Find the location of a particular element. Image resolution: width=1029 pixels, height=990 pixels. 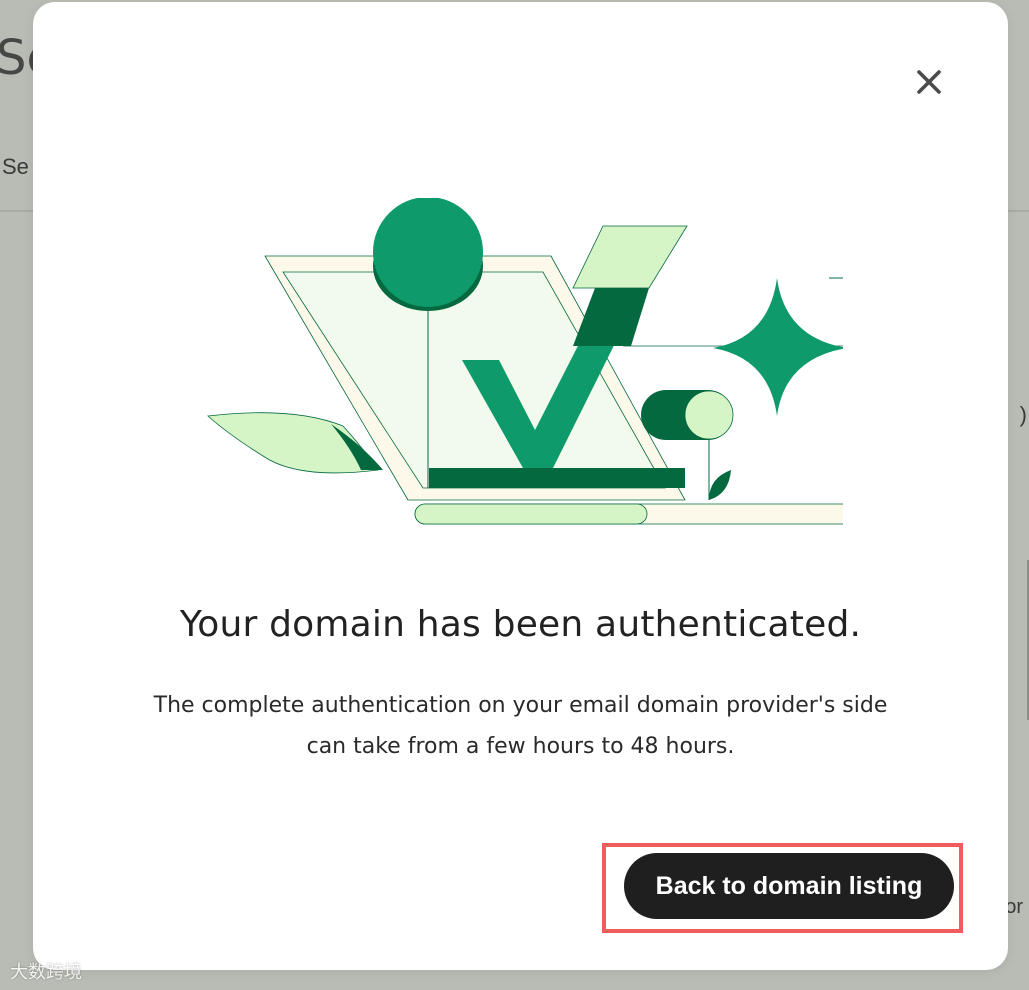

close-button is located at coordinates (929, 82).